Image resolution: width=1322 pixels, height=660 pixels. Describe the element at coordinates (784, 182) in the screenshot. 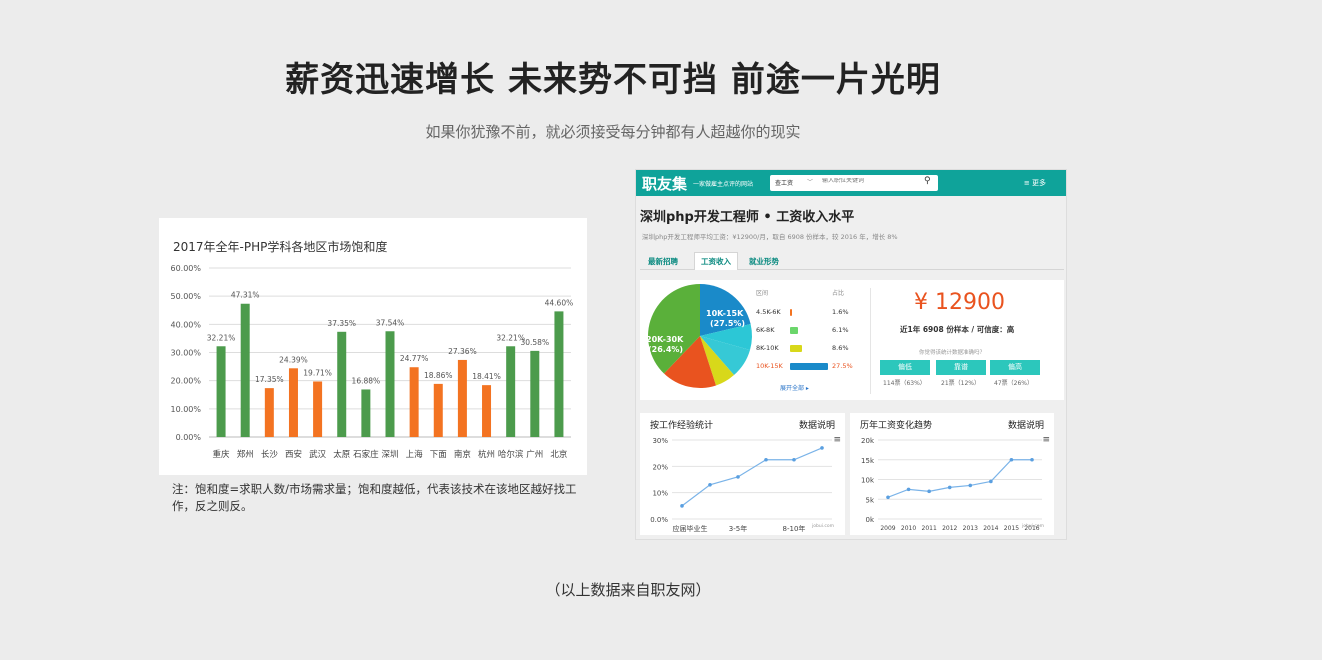

I see `search-type-select: 查工资` at that location.